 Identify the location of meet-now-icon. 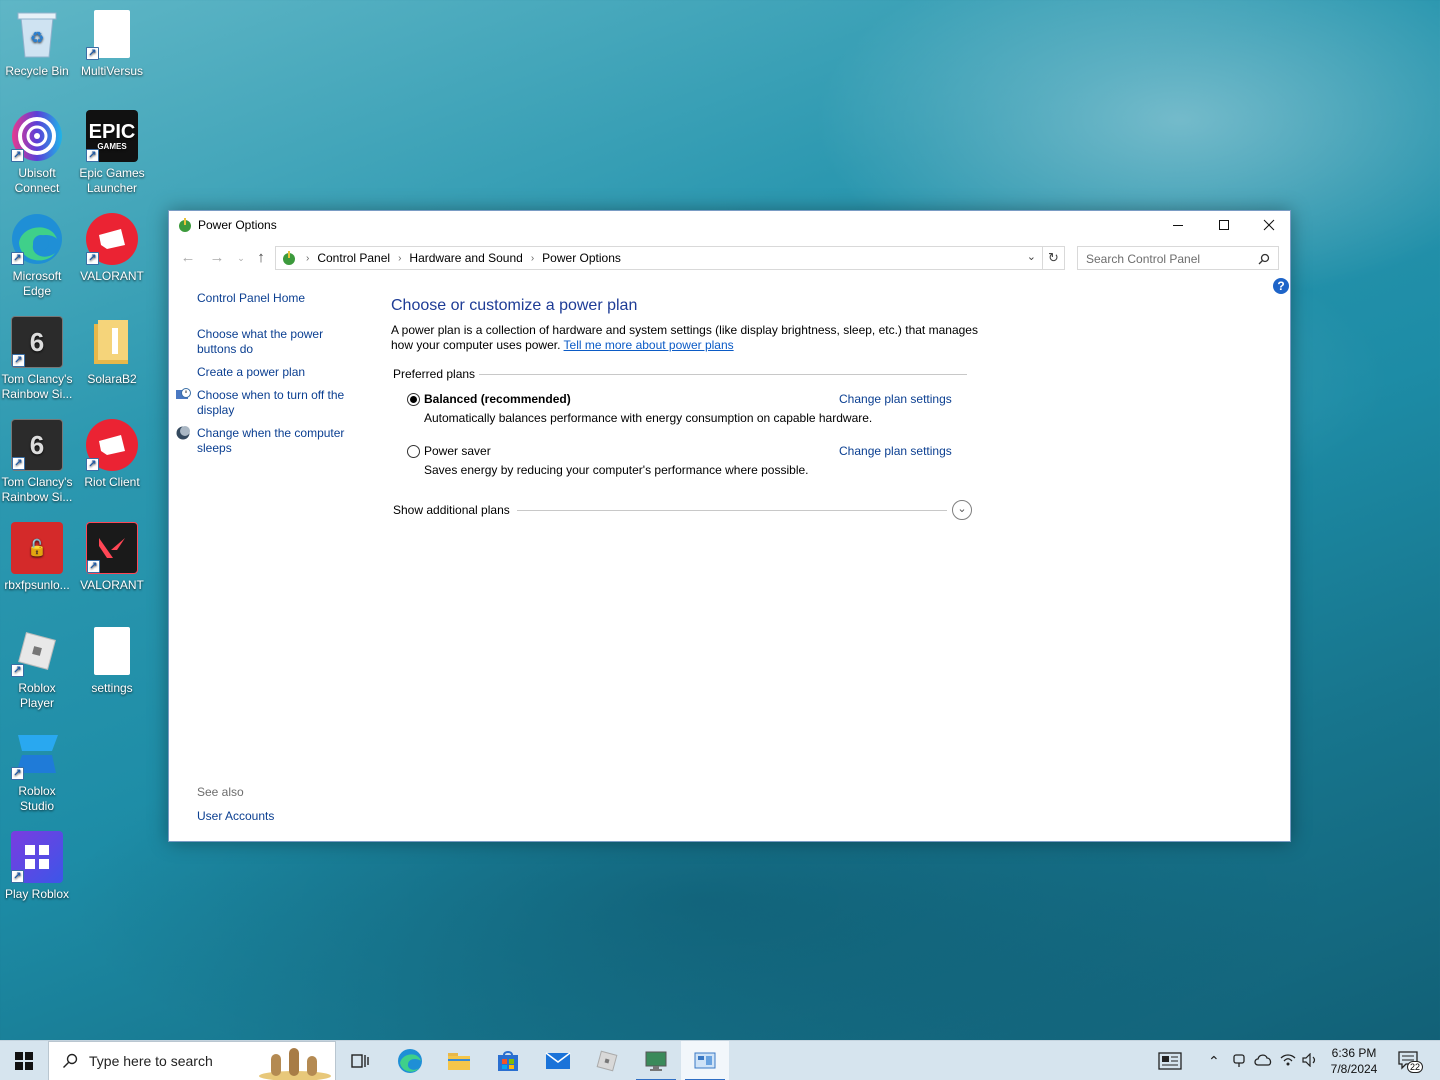
(1239, 1062).